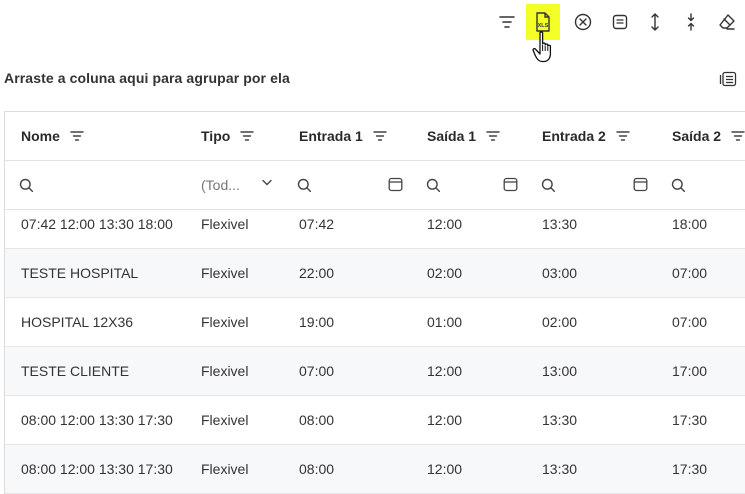 Image resolution: width=745 pixels, height=494 pixels. What do you see at coordinates (697, 136) in the screenshot?
I see `column-header-label: Saída 2` at bounding box center [697, 136].